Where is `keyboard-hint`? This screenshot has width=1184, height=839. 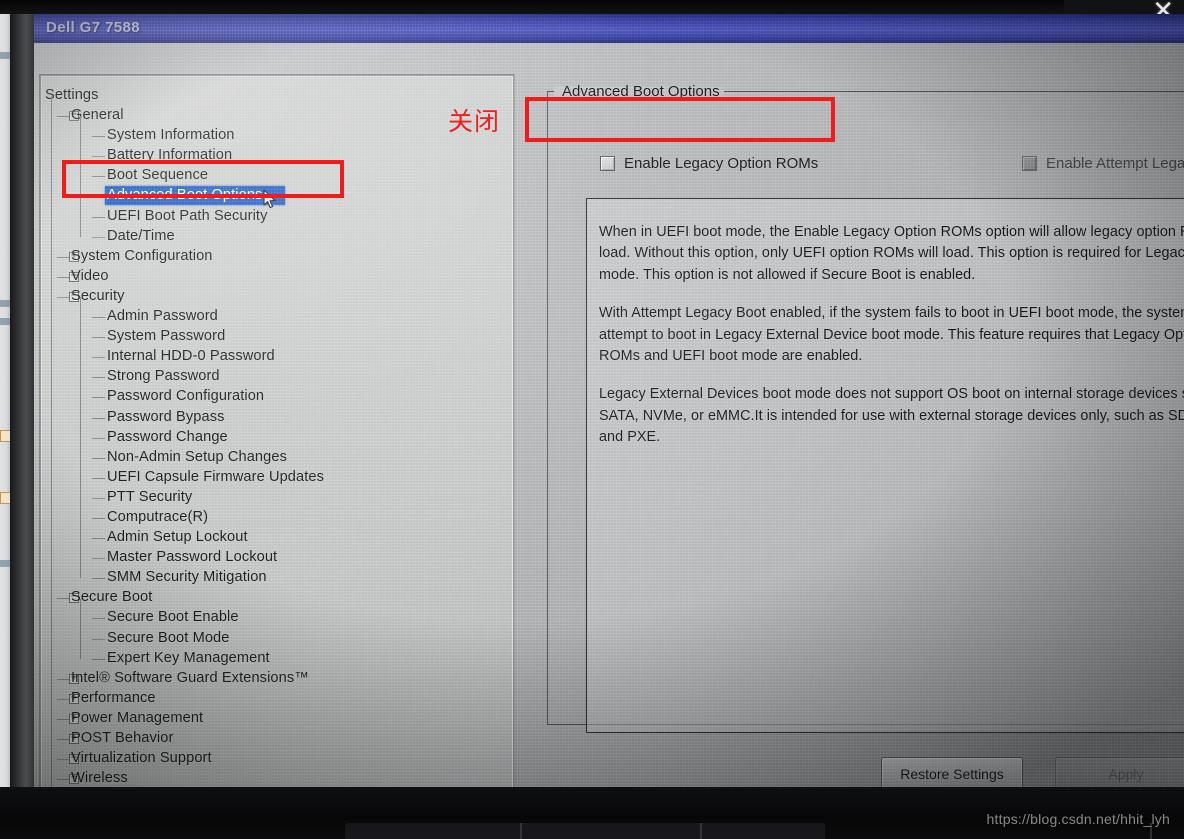
keyboard-hint is located at coordinates (585, 831).